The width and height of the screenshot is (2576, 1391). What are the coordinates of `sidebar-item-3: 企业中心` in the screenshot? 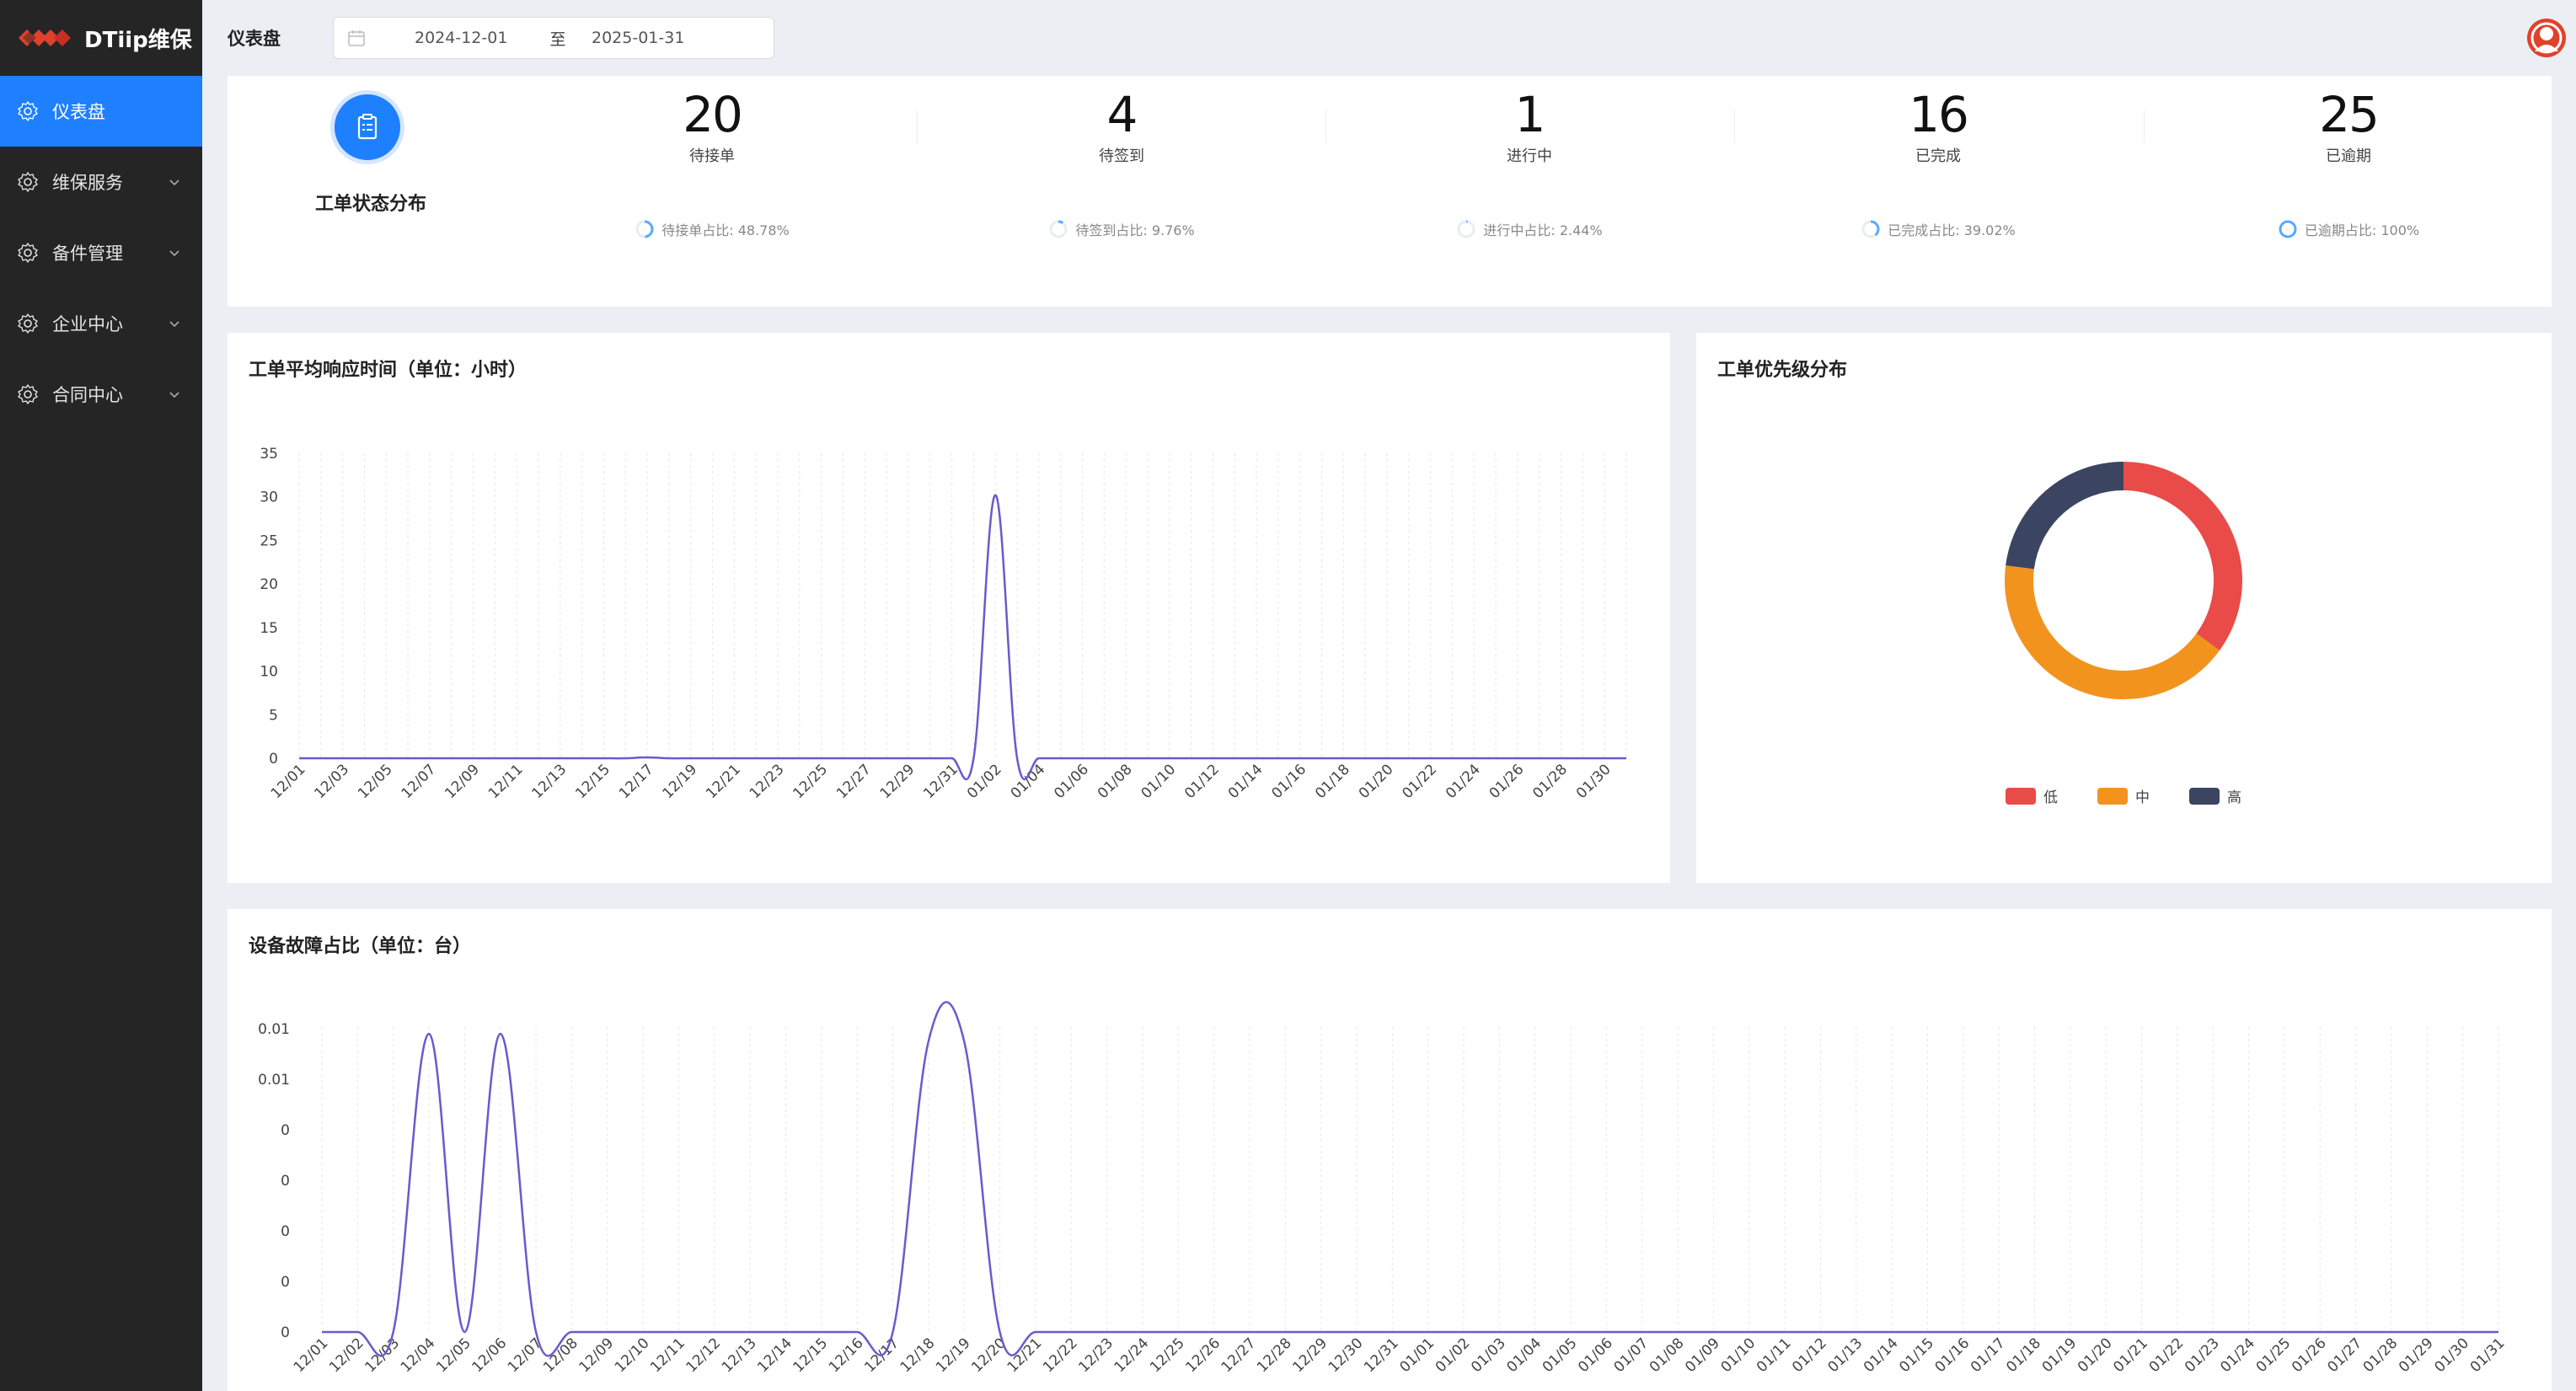 It's located at (101, 323).